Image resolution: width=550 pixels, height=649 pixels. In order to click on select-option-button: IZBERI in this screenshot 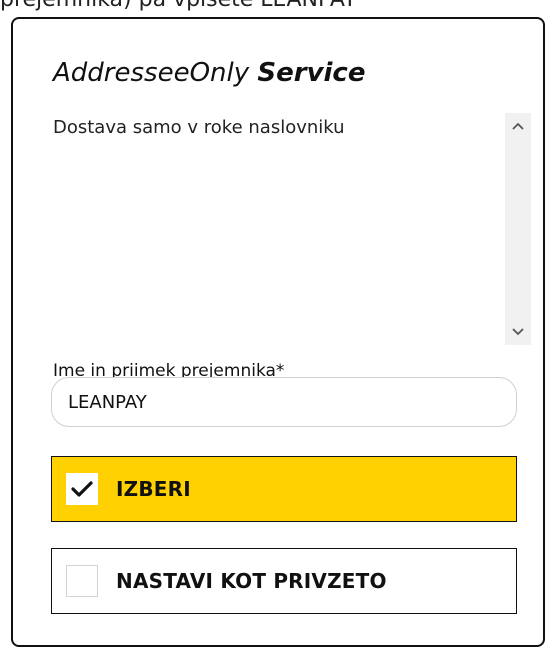, I will do `click(284, 489)`.